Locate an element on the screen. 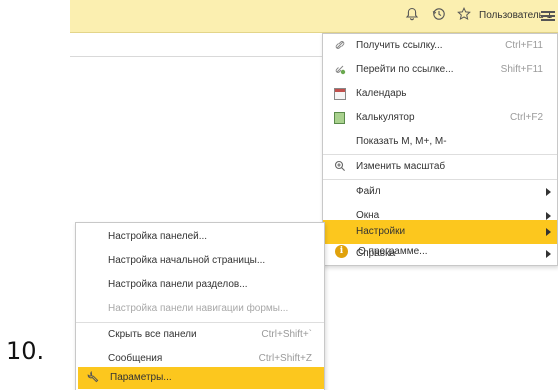  menu-item-label: Файл is located at coordinates (368, 191).